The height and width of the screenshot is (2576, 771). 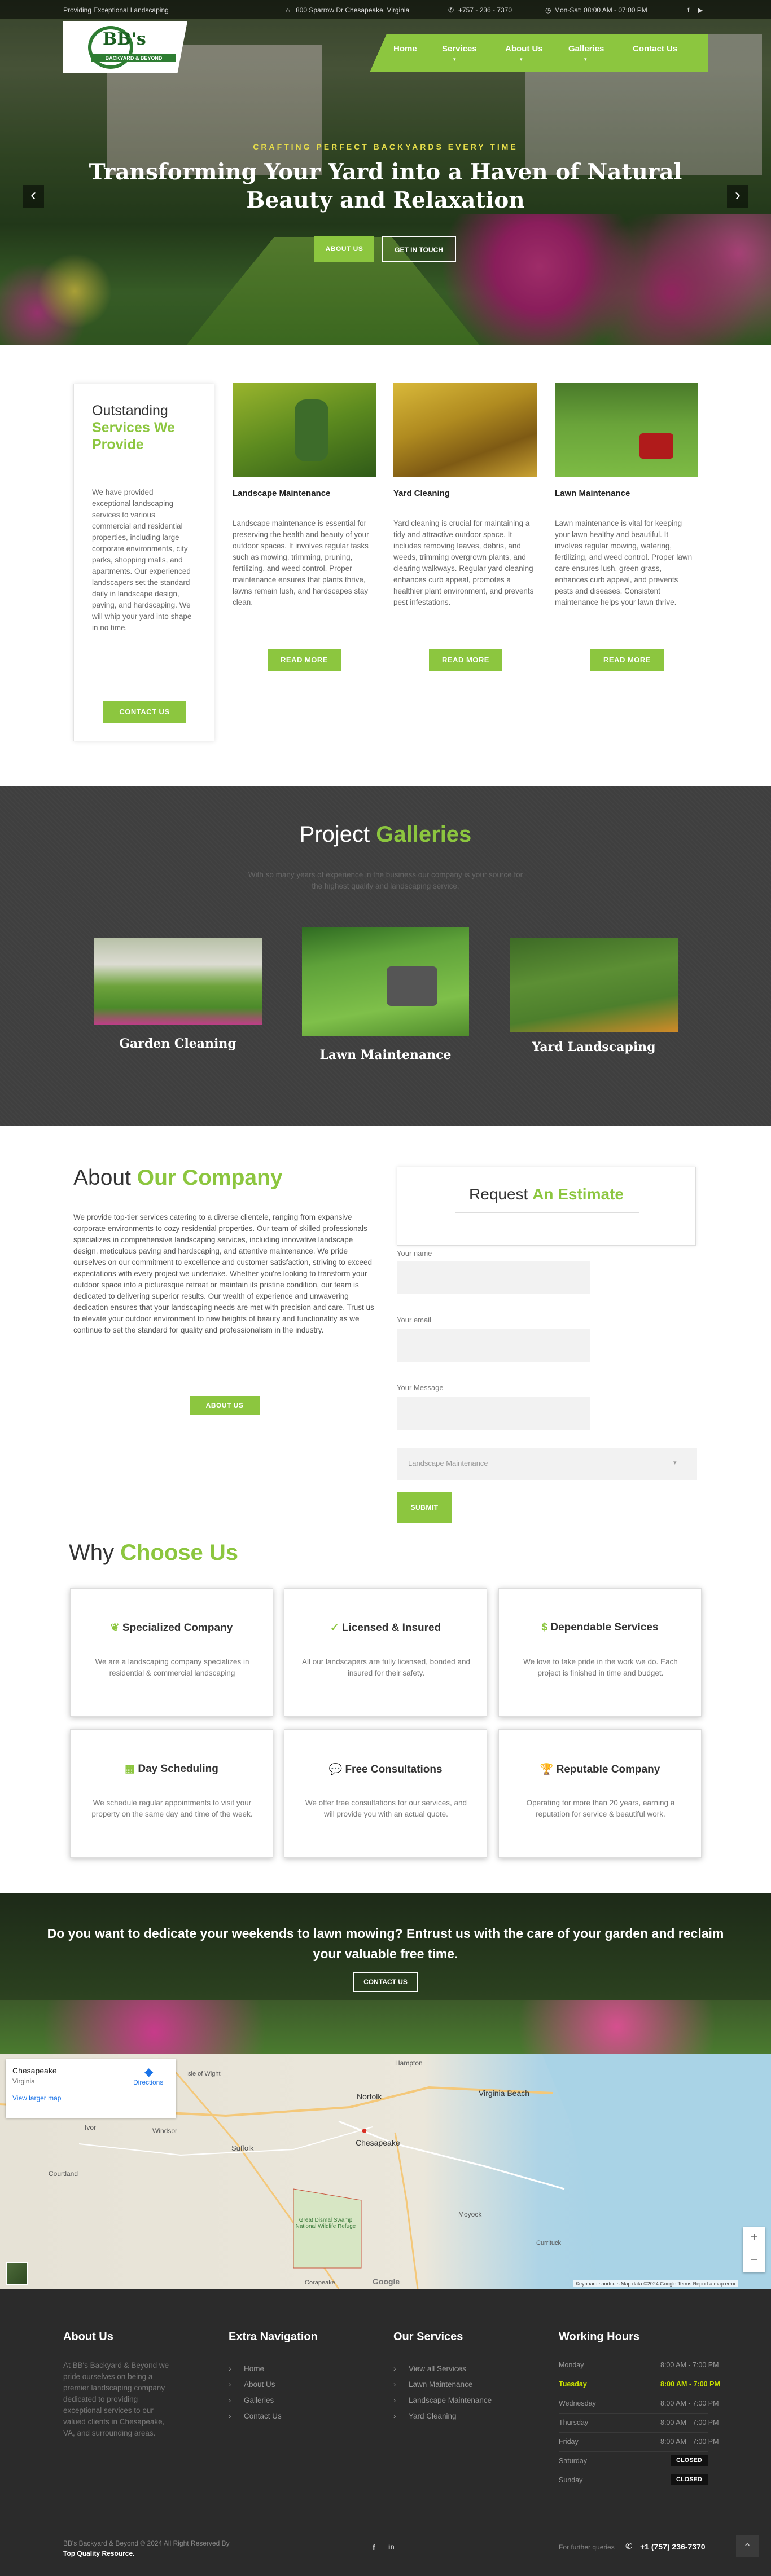 What do you see at coordinates (754, 2237) in the screenshot?
I see `zoom-in-button: +` at bounding box center [754, 2237].